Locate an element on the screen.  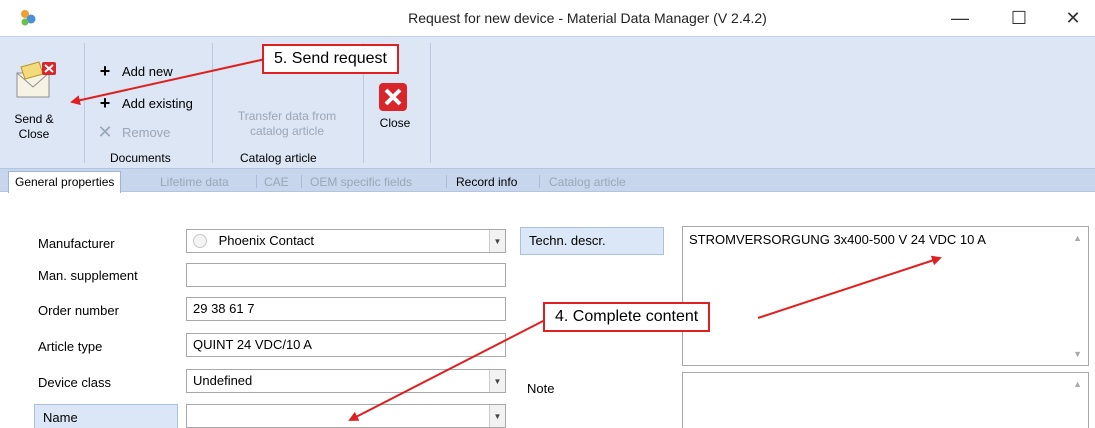
complete-content-text: 4. Complete content is located at coordinates (627, 316).